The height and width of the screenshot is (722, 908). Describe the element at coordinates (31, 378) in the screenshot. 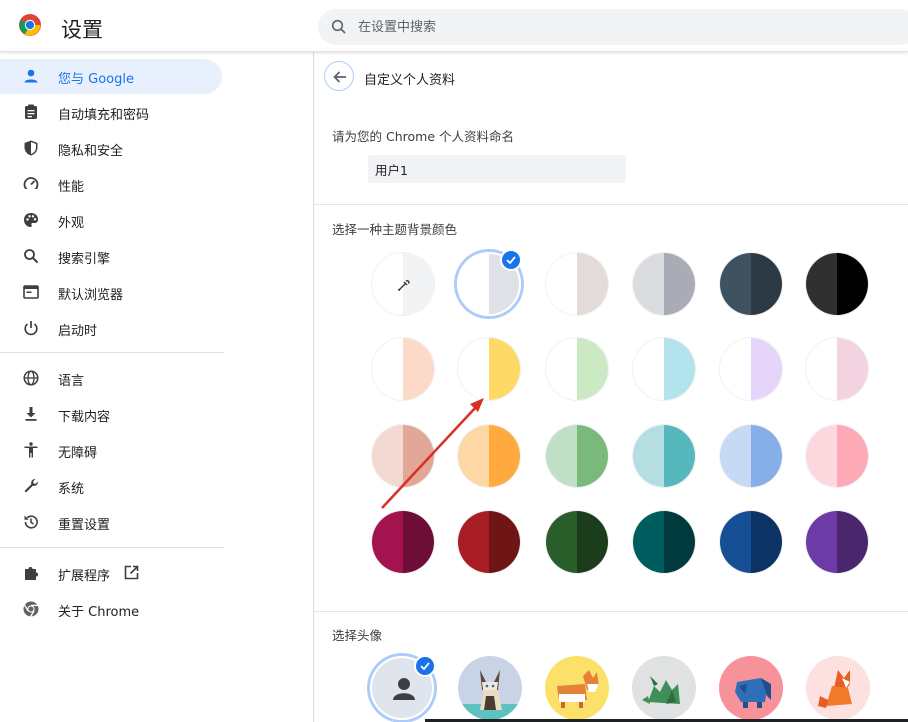

I see `globe-icon` at that location.